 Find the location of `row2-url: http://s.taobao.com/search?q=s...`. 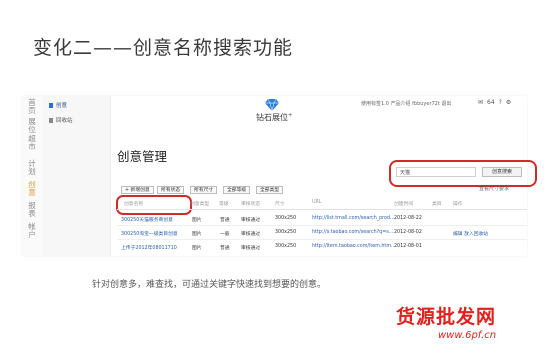

row2-url: http://s.taobao.com/search?q=s... is located at coordinates (352, 232).